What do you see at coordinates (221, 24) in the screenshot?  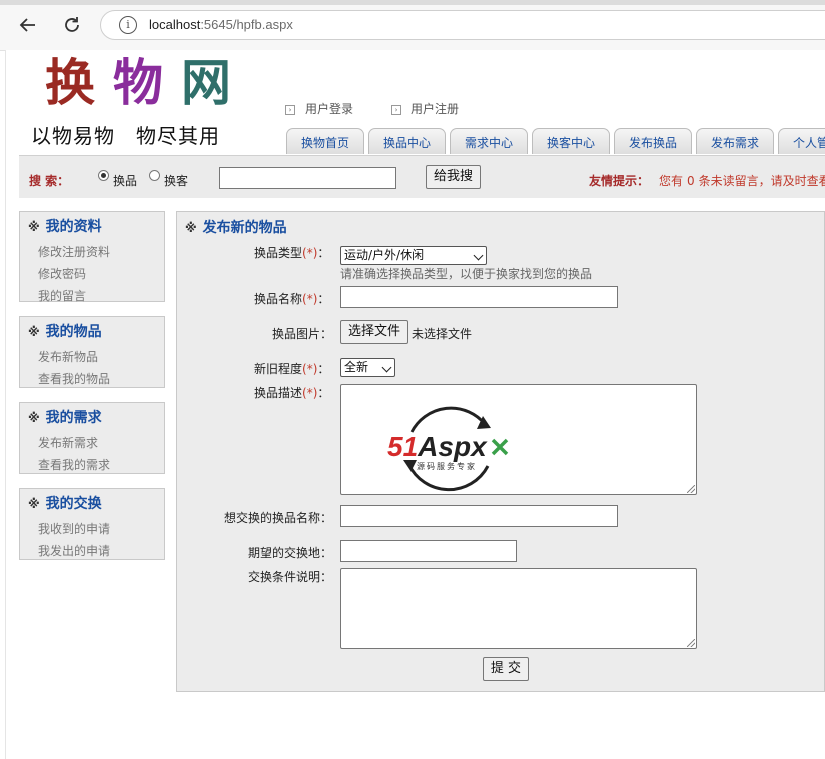 I see `url-text: localhost:5645/hpfb.aspx` at bounding box center [221, 24].